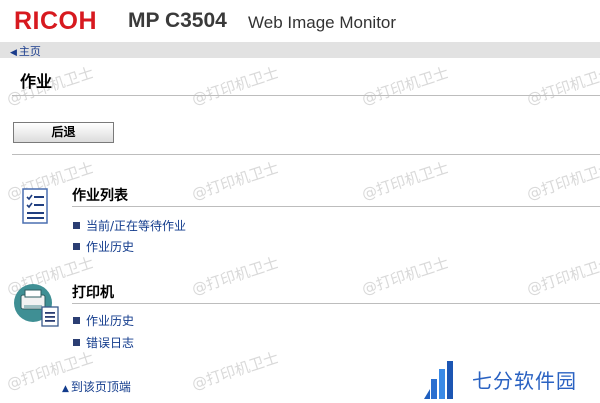 Image resolution: width=600 pixels, height=403 pixels. What do you see at coordinates (322, 22) in the screenshot?
I see `app-subtitle: Web Image Monitor` at bounding box center [322, 22].